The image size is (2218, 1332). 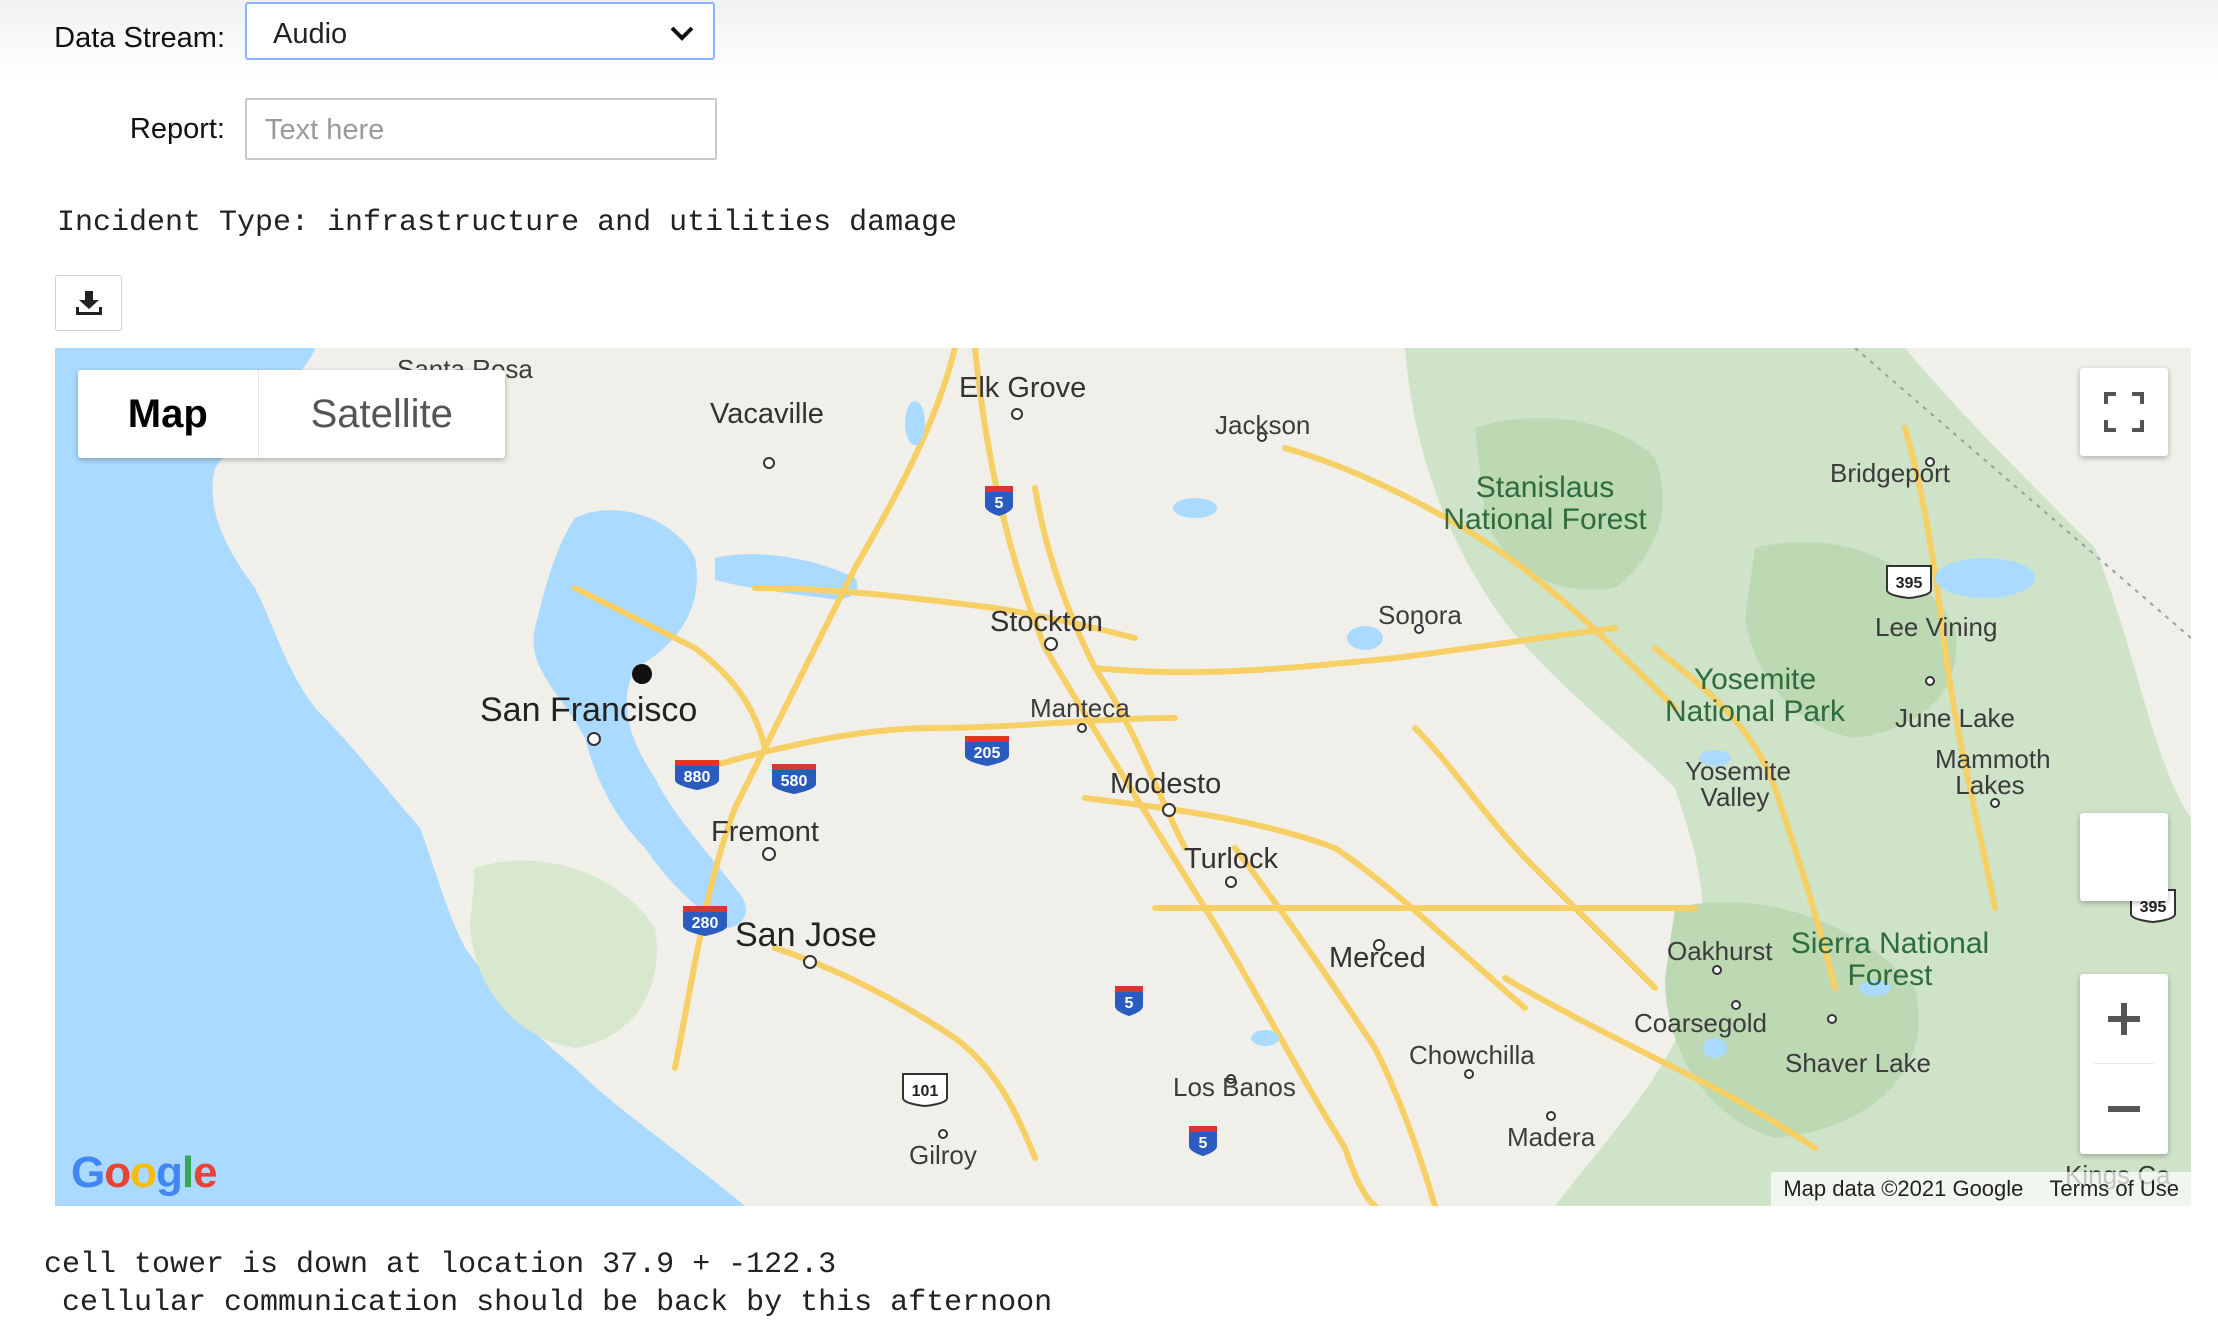 What do you see at coordinates (1080, 708) in the screenshot?
I see `place-manteca: Manteca` at bounding box center [1080, 708].